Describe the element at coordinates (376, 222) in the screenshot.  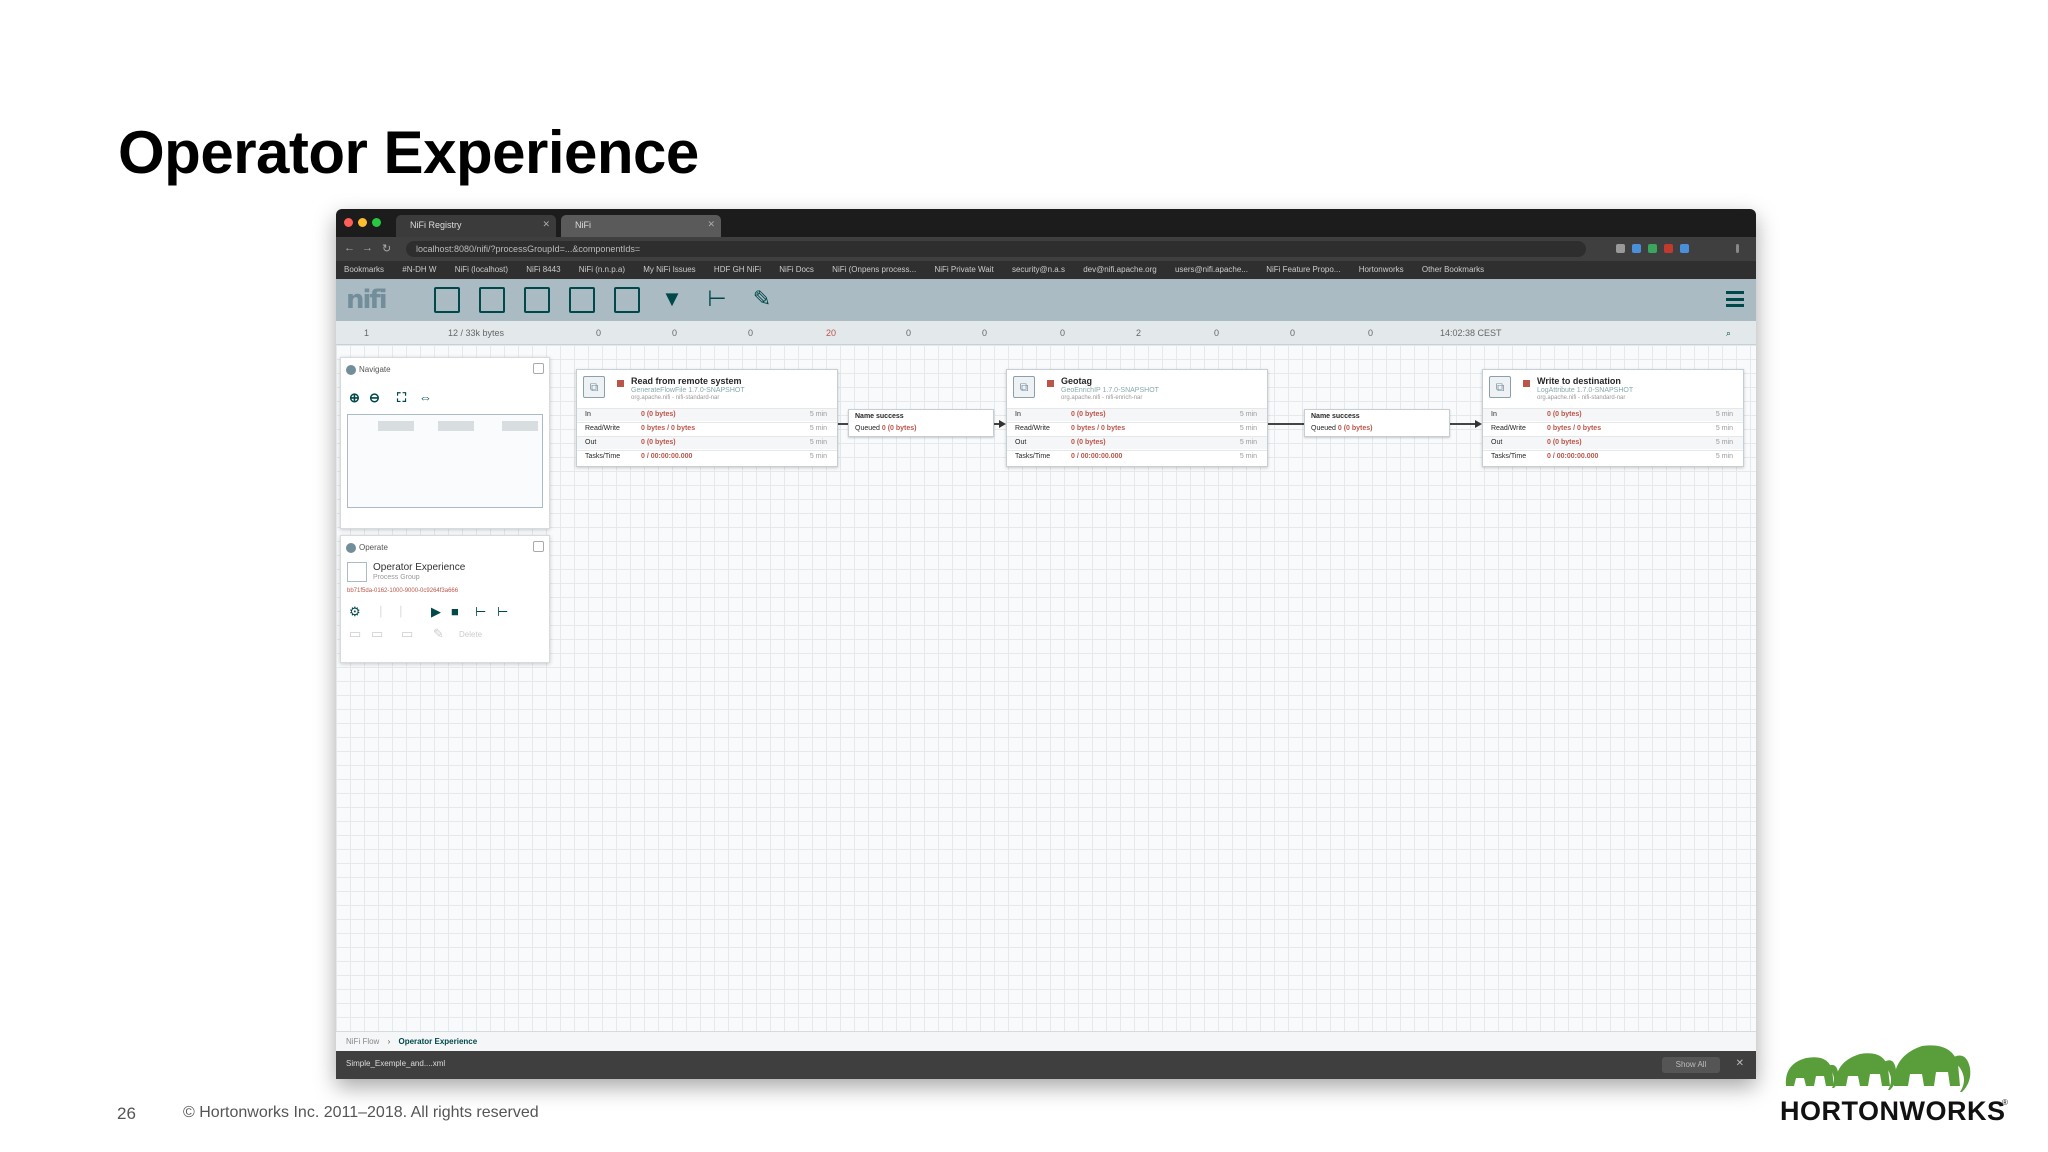
I see `maximize-window-icon` at that location.